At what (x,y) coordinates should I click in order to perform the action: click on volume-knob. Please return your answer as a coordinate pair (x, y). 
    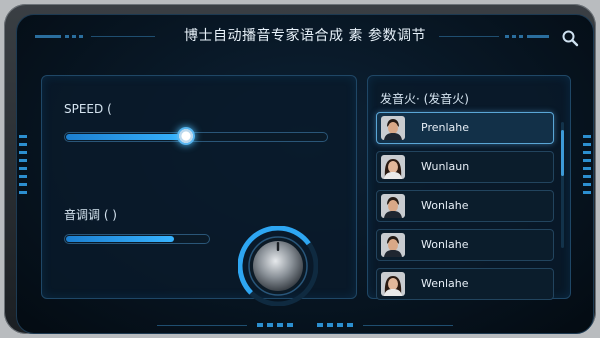
    Looking at the image, I should click on (278, 266).